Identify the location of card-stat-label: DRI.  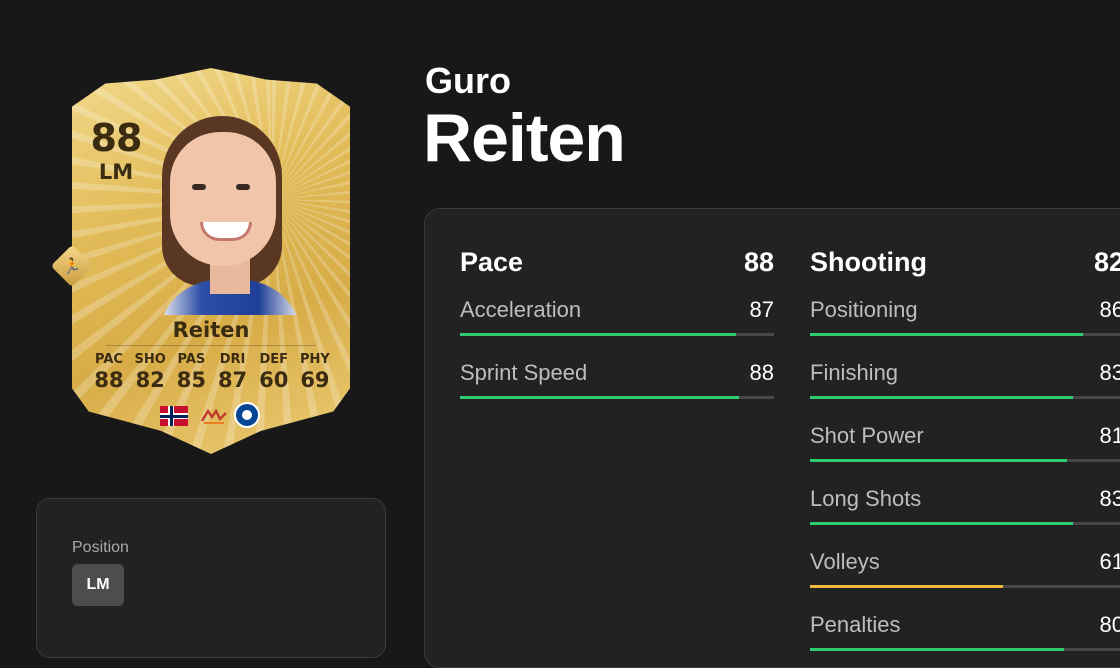
(232, 359).